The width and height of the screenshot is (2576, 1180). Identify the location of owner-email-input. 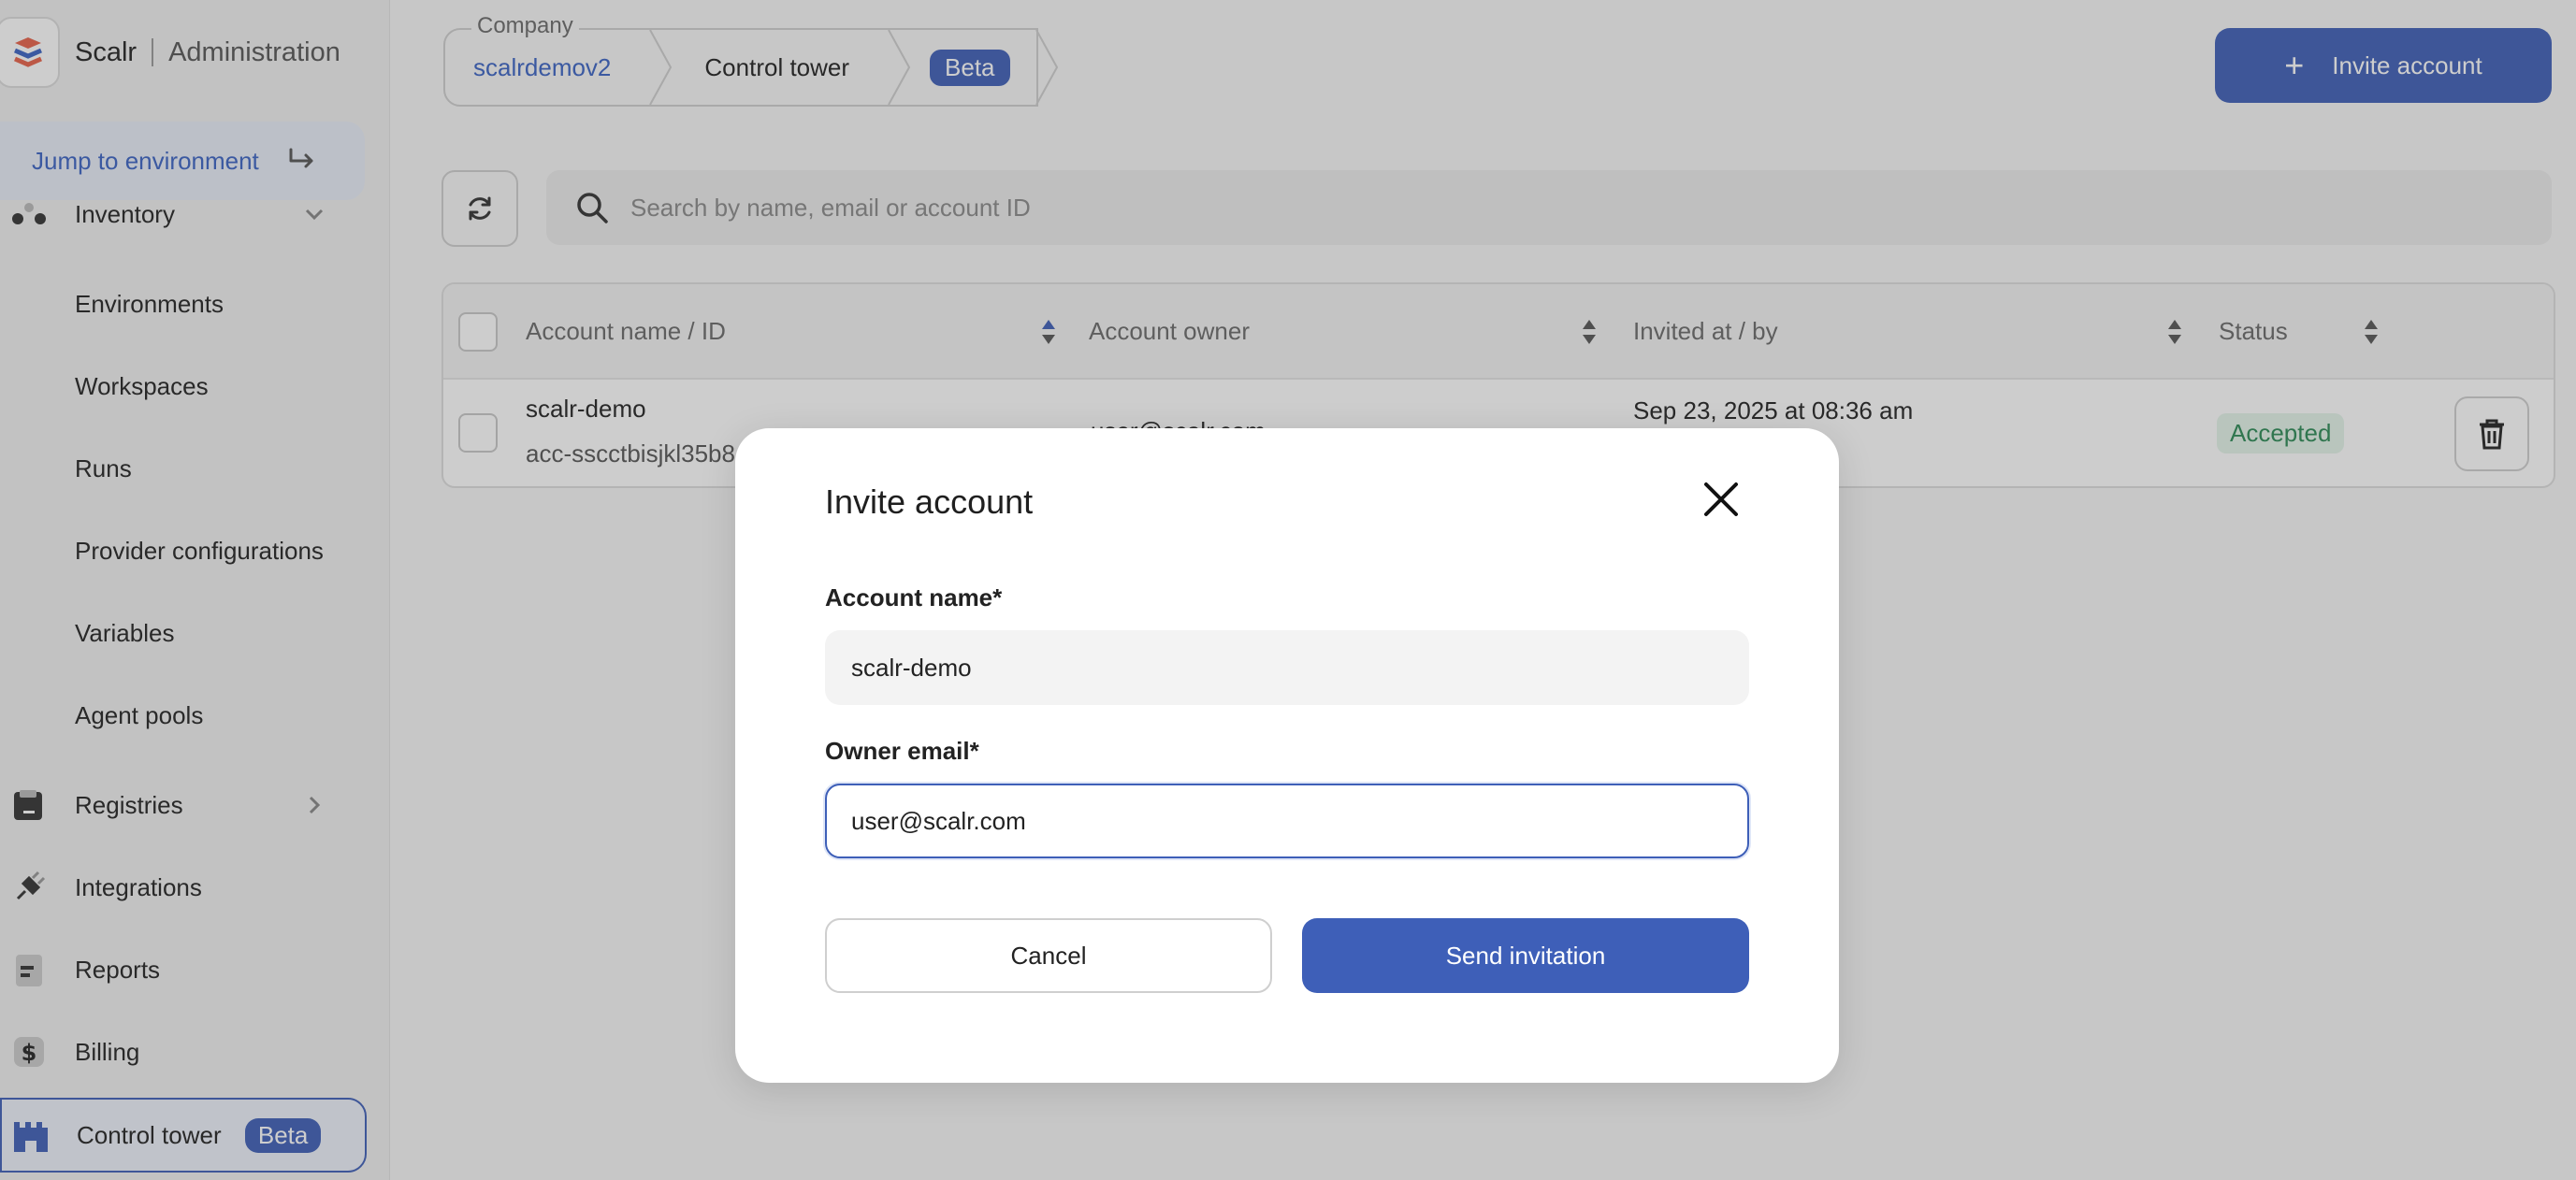
(1290, 821).